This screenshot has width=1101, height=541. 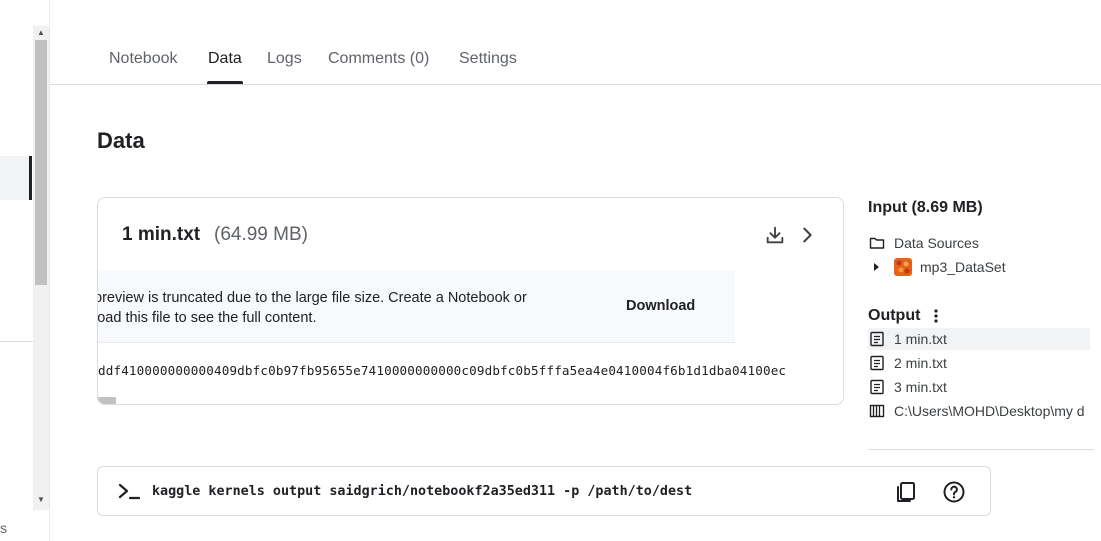 I want to click on scroll-up-arrow-icon: ▲, so click(x=41, y=33).